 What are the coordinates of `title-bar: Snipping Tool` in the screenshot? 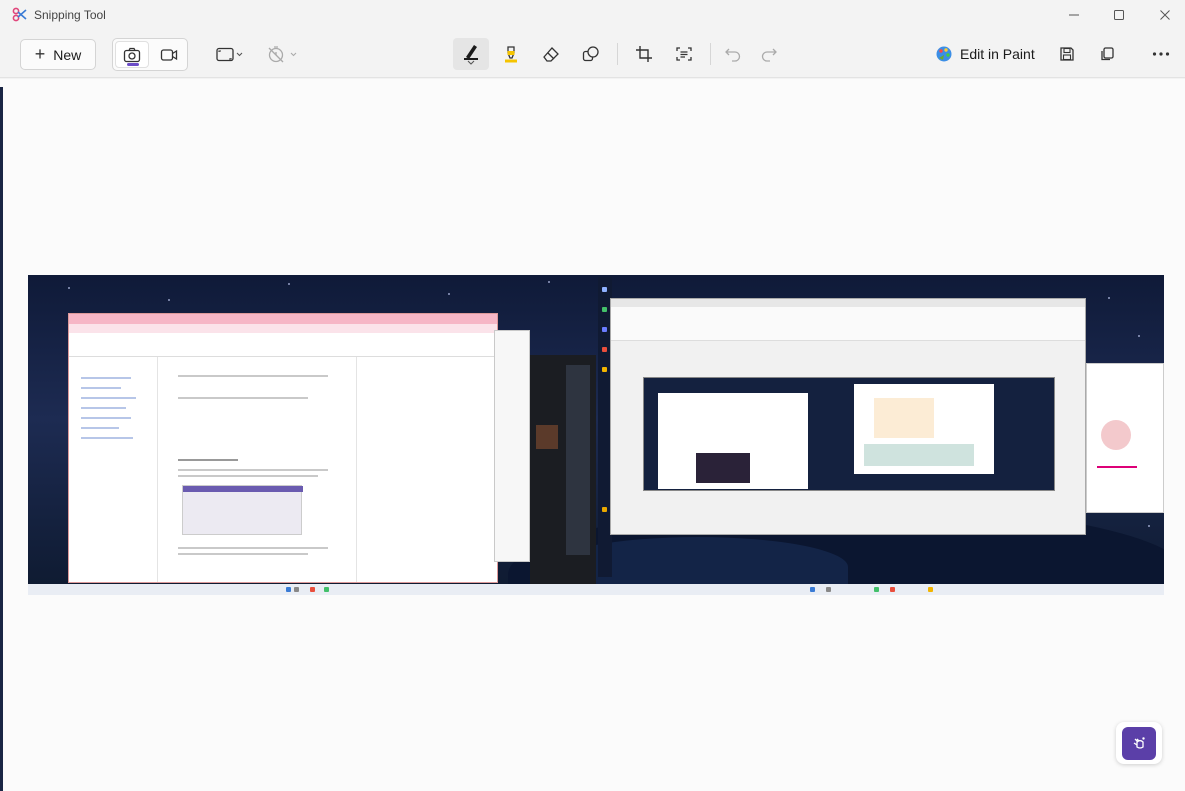 It's located at (592, 15).